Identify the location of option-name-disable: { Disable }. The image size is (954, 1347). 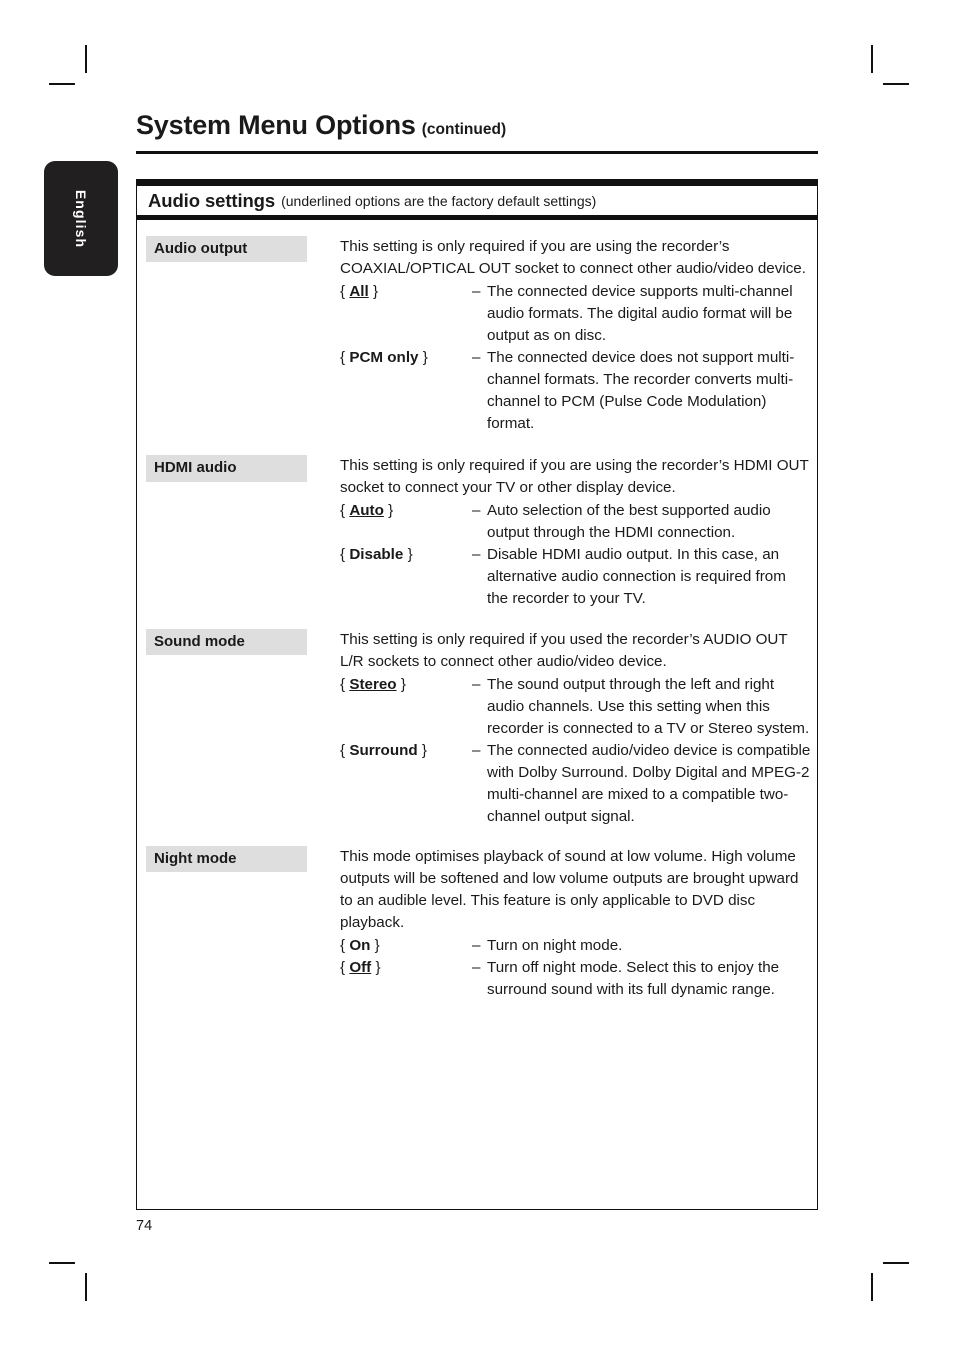
(406, 555).